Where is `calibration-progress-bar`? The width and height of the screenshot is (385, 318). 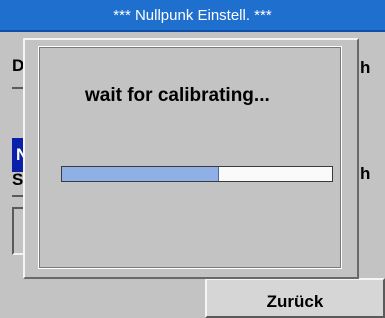 calibration-progress-bar is located at coordinates (197, 174).